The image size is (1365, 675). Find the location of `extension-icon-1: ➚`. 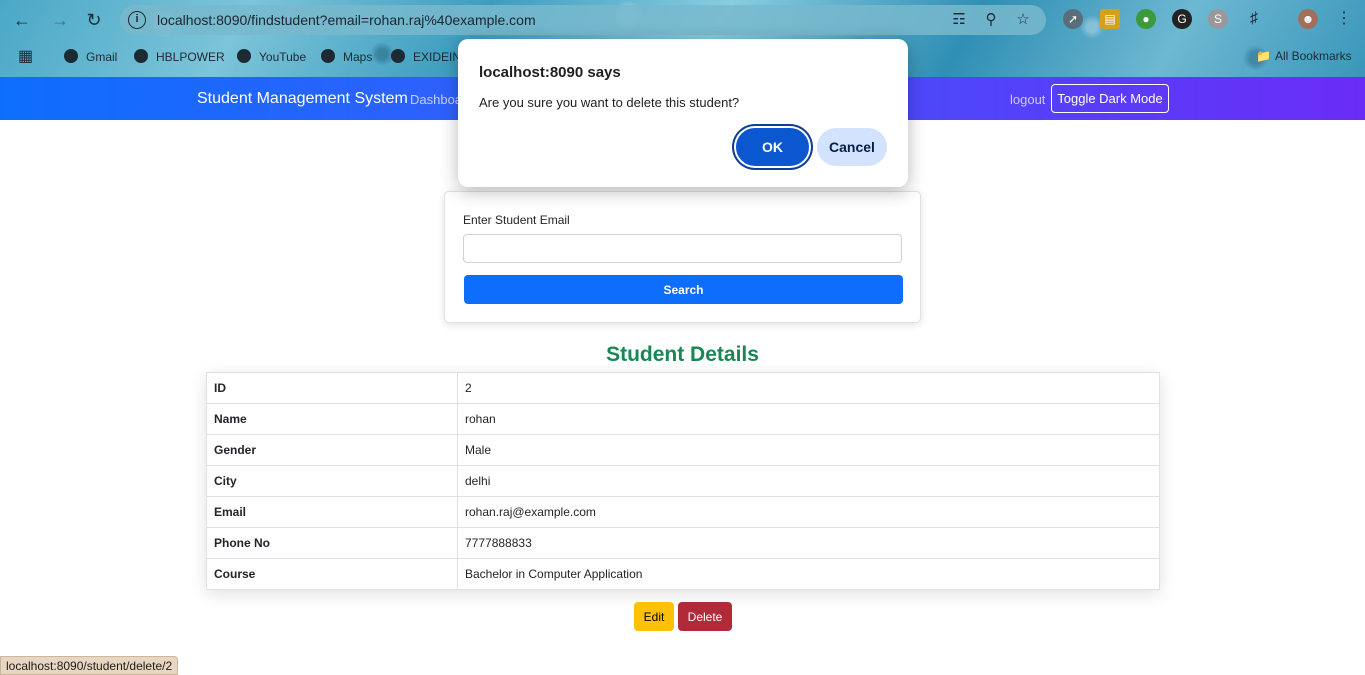

extension-icon-1: ➚ is located at coordinates (1073, 19).